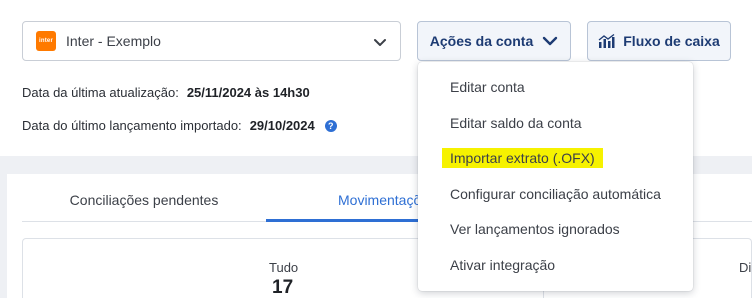  I want to click on account-name: Inter - Exemplo, so click(113, 41).